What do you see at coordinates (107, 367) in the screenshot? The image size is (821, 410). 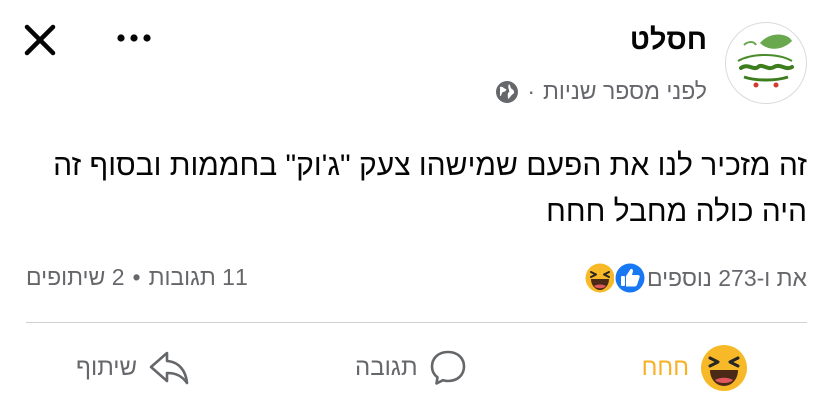 I see `share-label: שיתוף` at bounding box center [107, 367].